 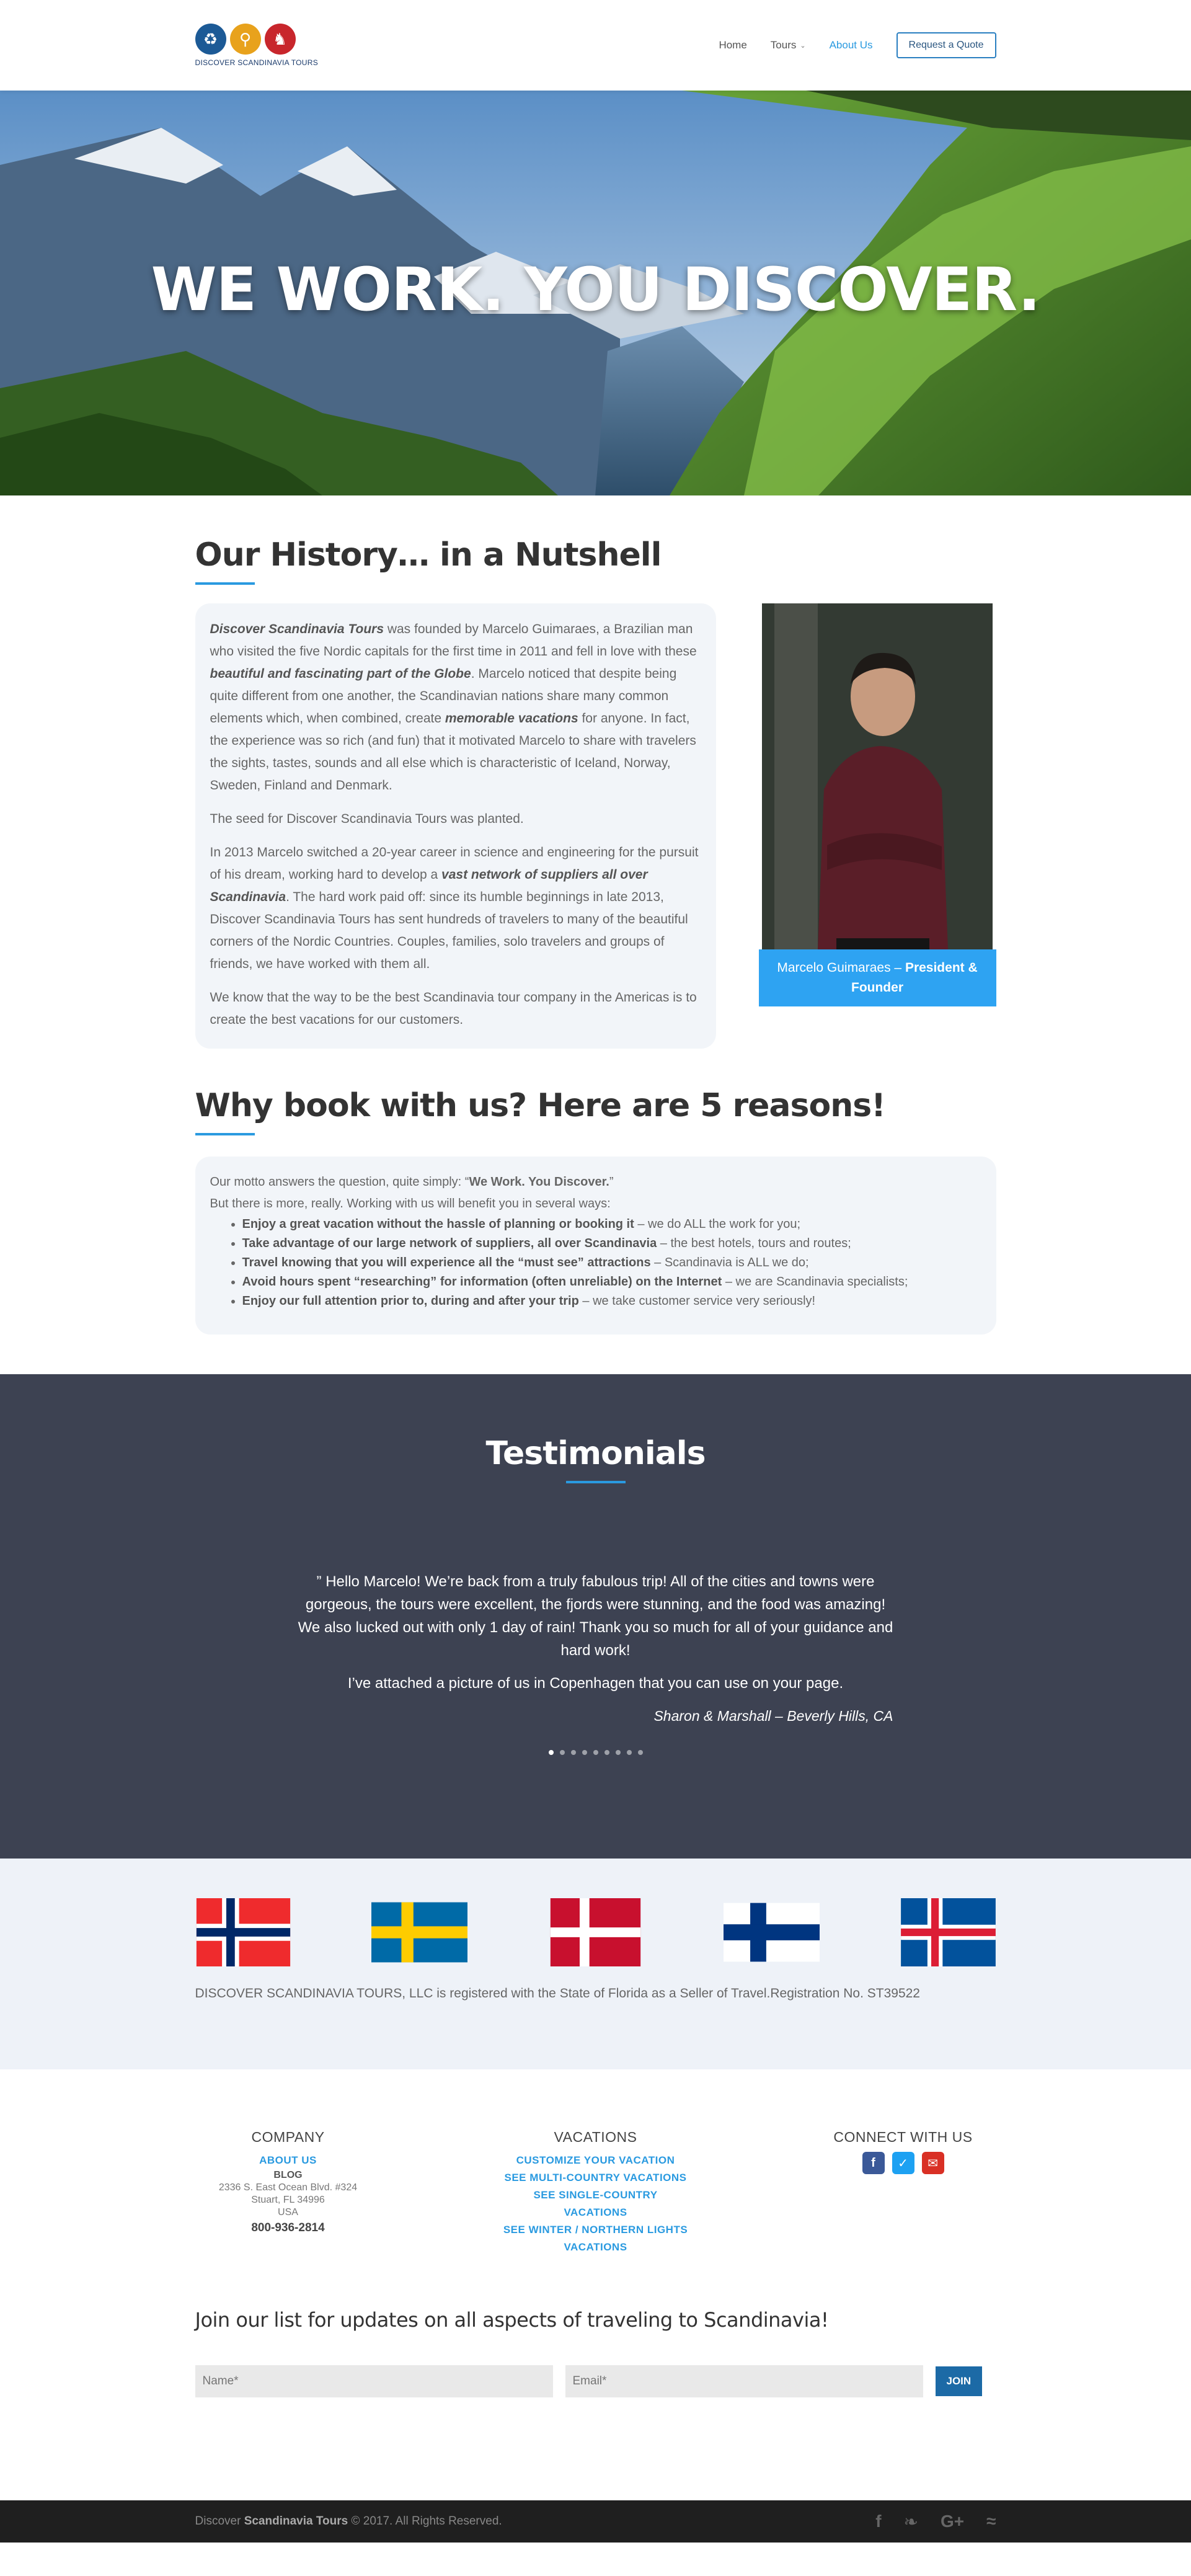 I want to click on sweden-flag-icon, so click(x=419, y=1932).